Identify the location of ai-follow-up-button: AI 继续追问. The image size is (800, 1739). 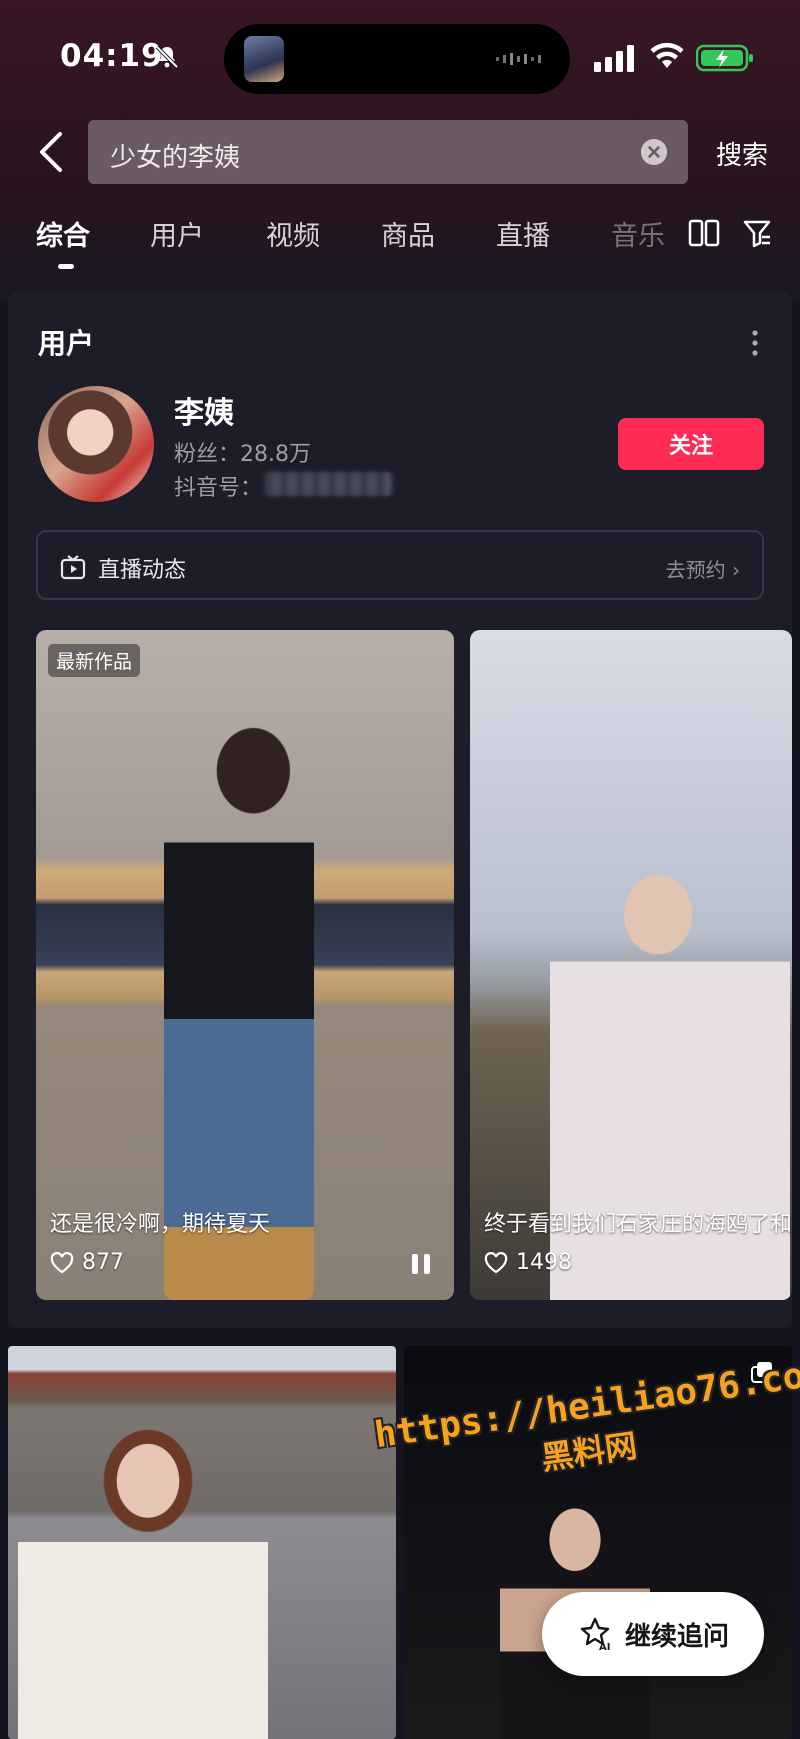
(653, 1634).